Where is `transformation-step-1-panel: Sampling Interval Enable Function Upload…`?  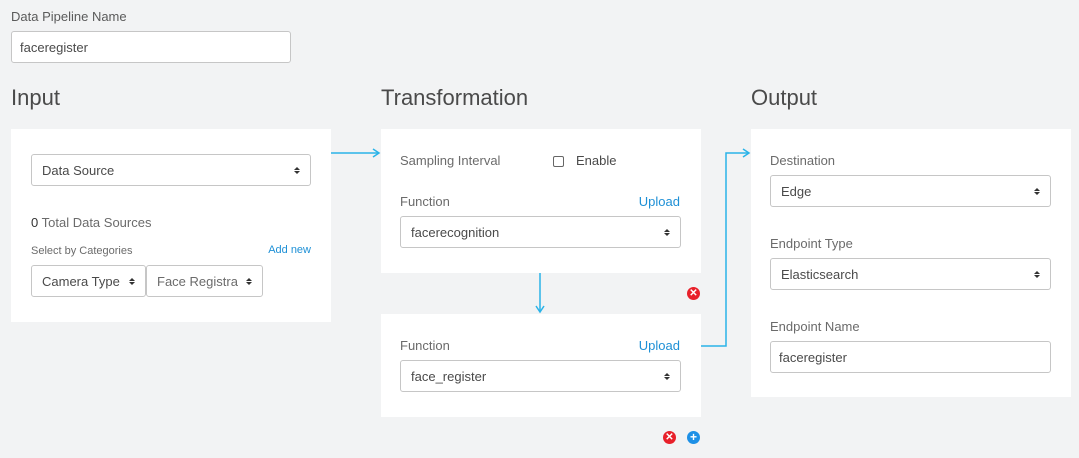 transformation-step-1-panel: Sampling Interval Enable Function Upload… is located at coordinates (541, 201).